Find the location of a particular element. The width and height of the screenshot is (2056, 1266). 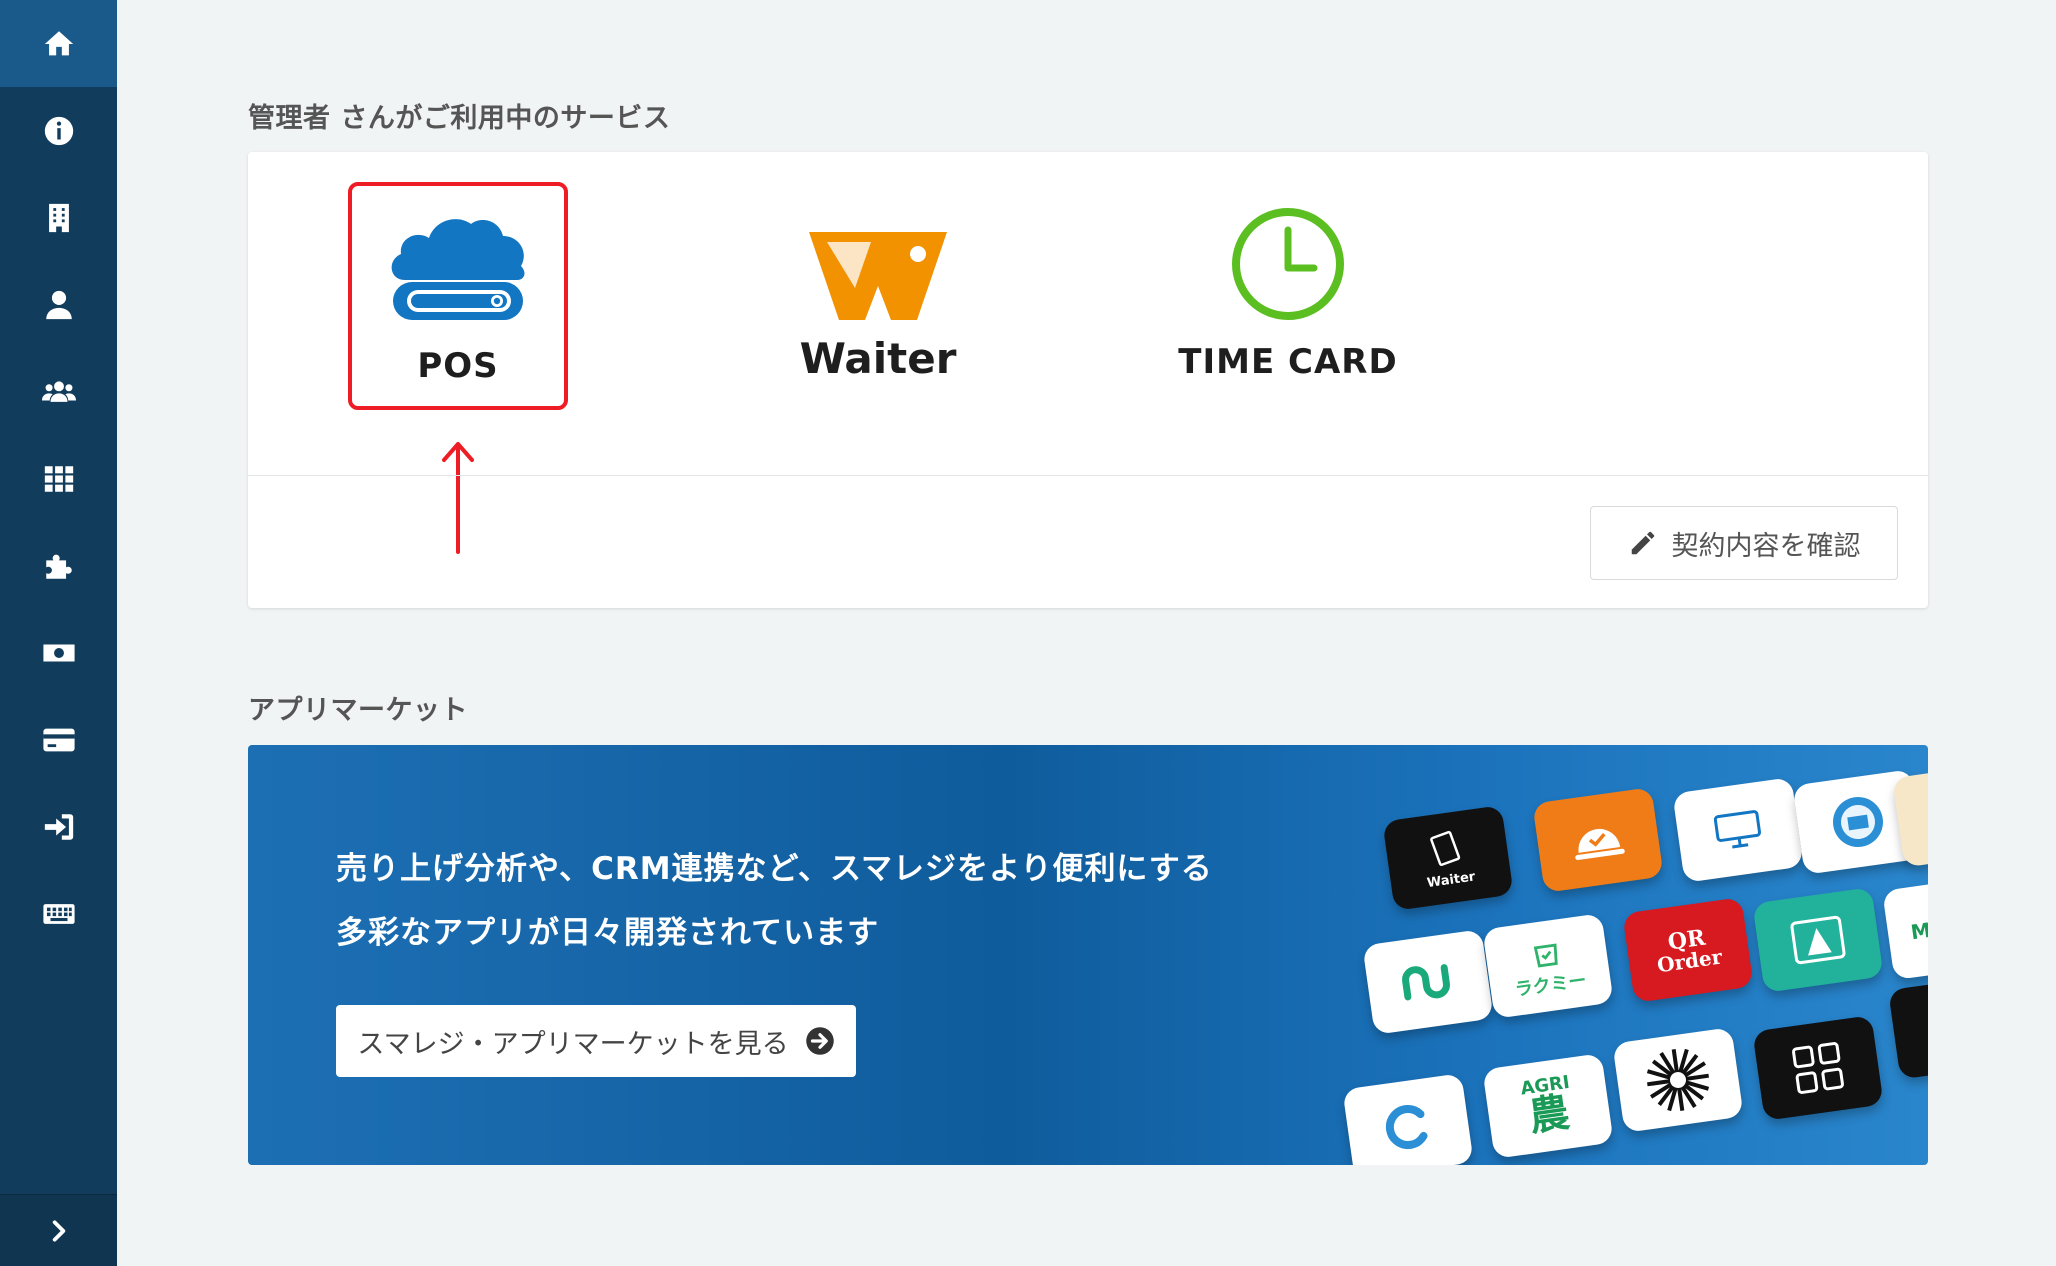

sign-in-icon is located at coordinates (58, 826).